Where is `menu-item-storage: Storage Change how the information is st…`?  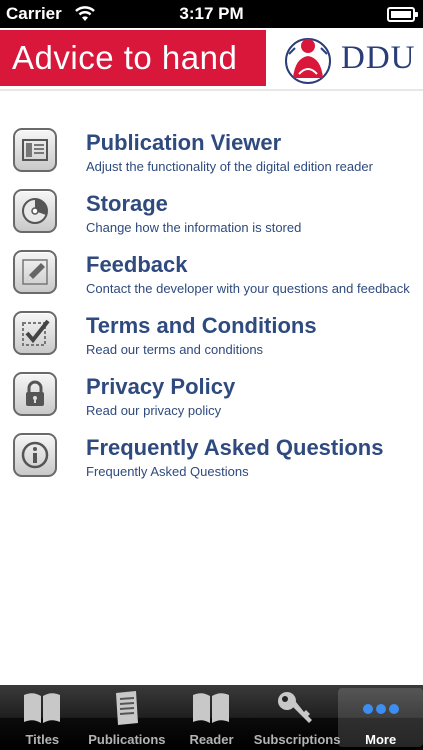 menu-item-storage: Storage Change how the information is st… is located at coordinates (211, 212).